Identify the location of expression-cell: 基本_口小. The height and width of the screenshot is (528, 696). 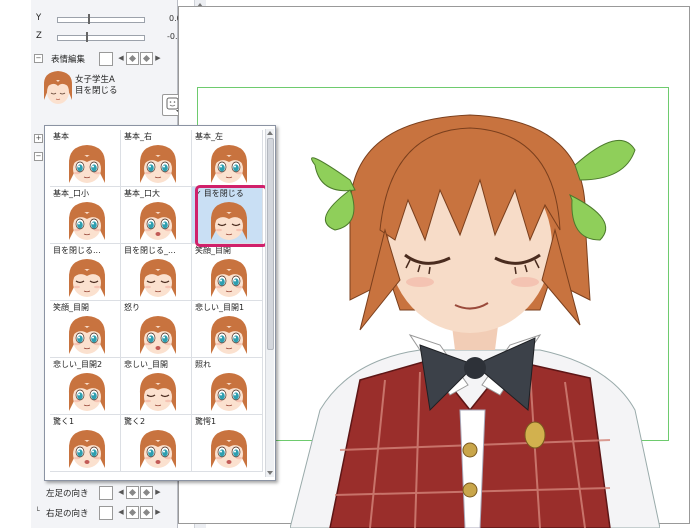
(85, 215).